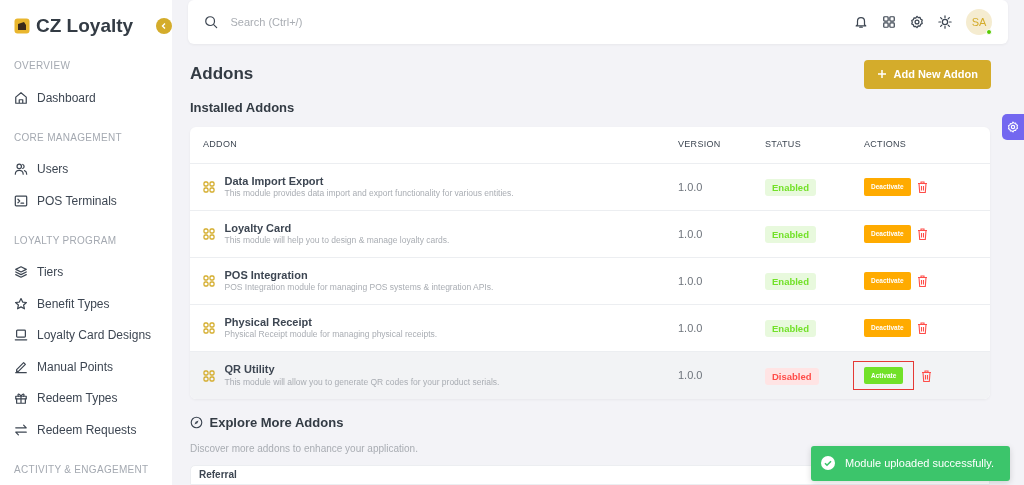 The image size is (1024, 485). Describe the element at coordinates (222, 74) in the screenshot. I see `page-title: Addons` at that location.